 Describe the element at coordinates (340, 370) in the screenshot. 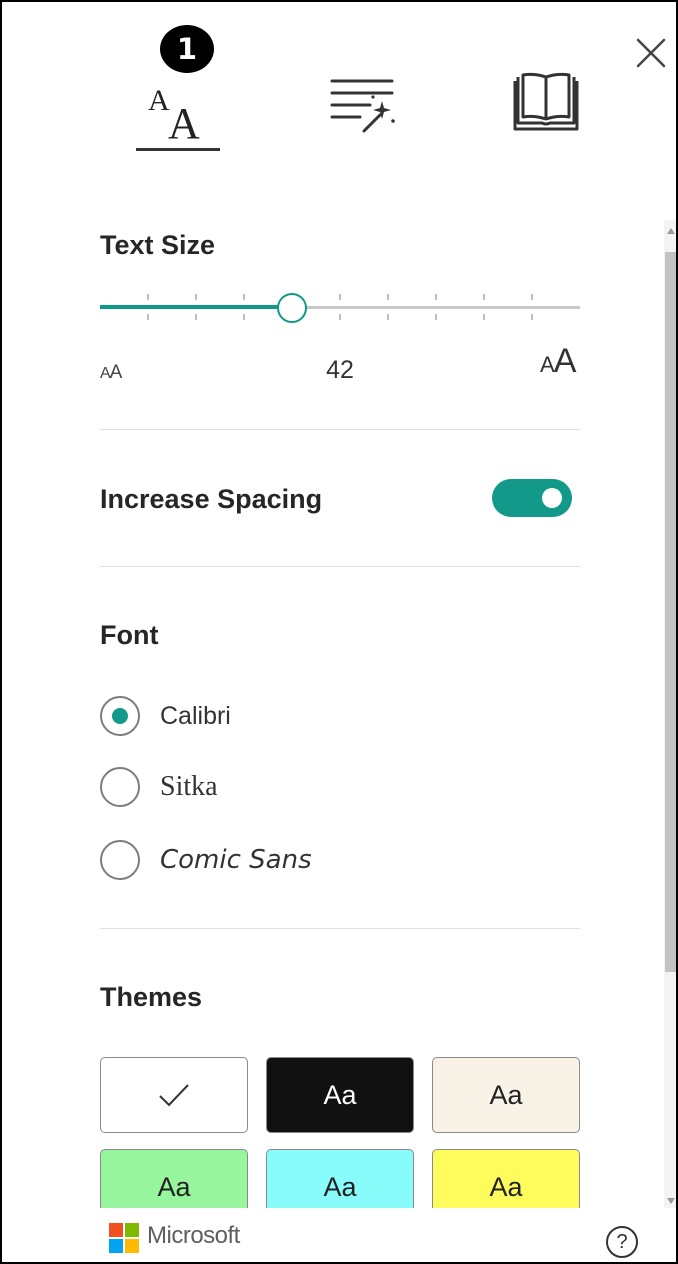

I see `text-size-value: 42` at that location.